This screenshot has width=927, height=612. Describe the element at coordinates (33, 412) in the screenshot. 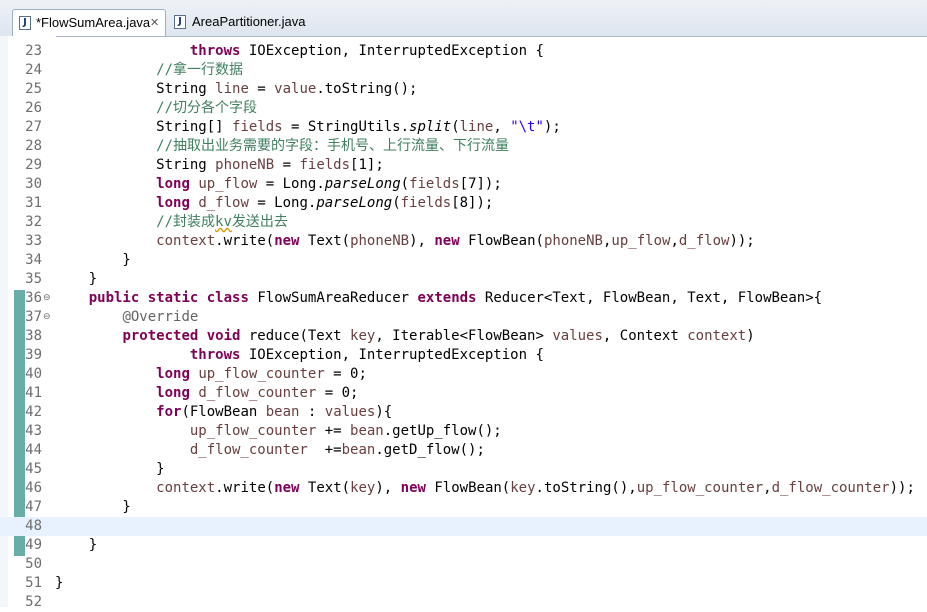

I see `line-number: 42` at that location.